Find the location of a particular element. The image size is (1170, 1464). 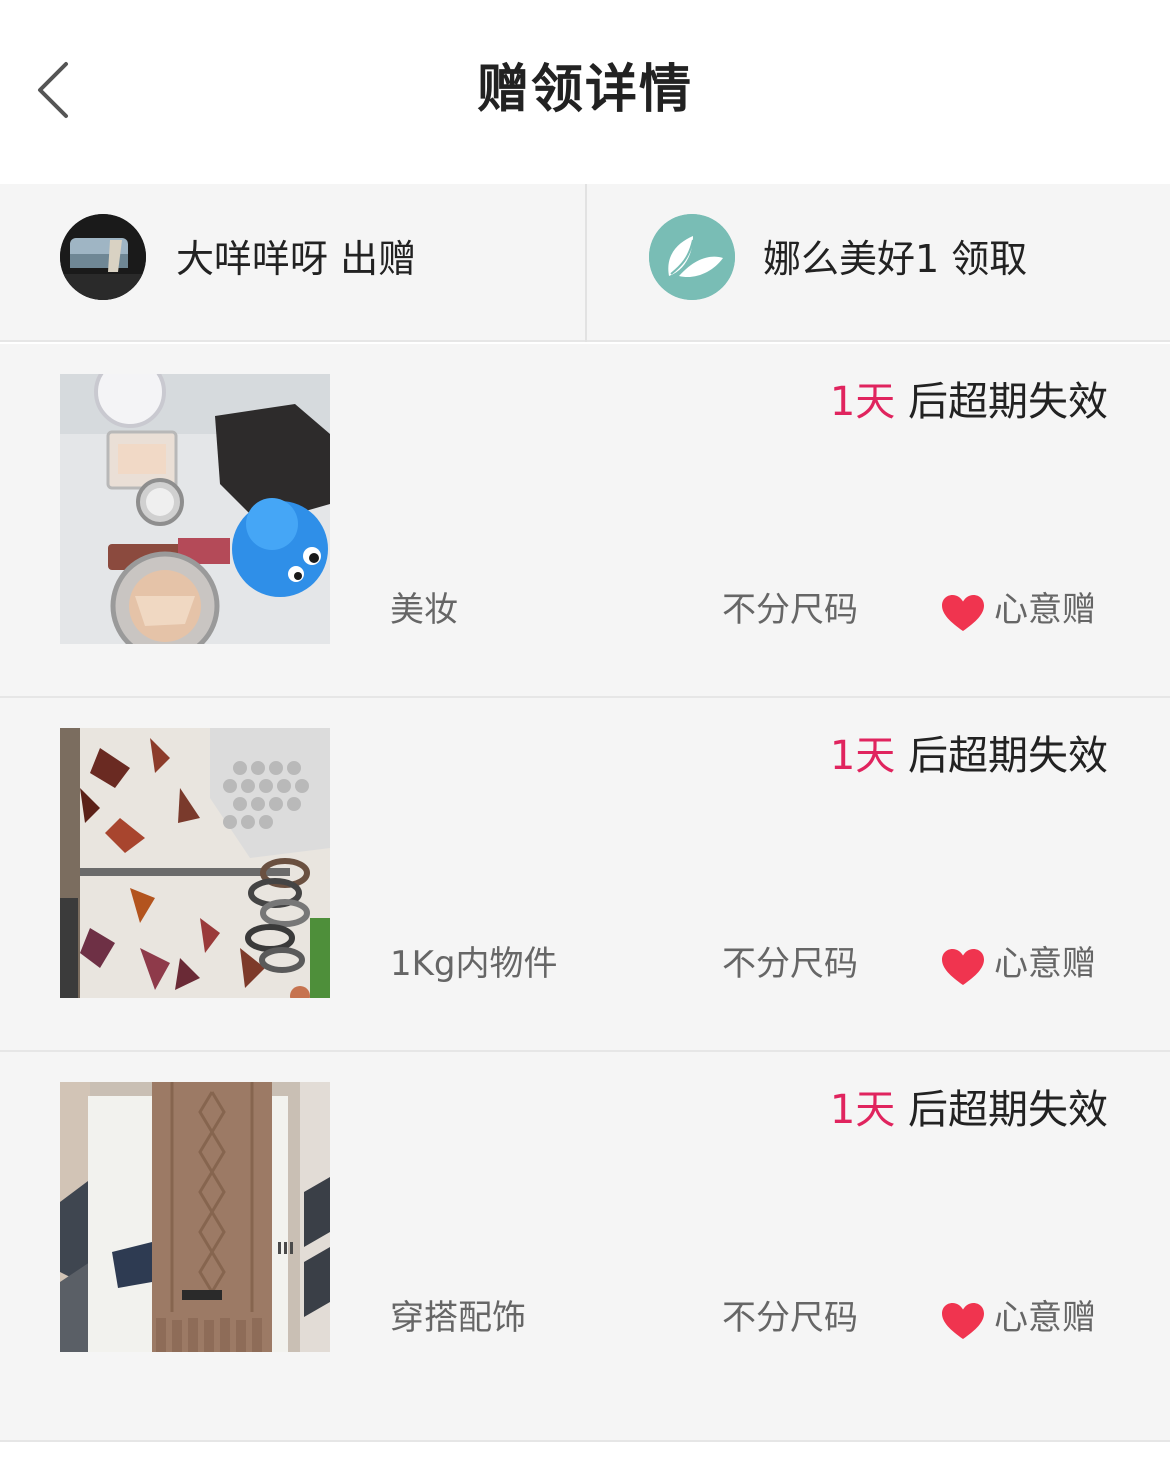

item-category: 穿搭配饰 is located at coordinates (458, 1318).